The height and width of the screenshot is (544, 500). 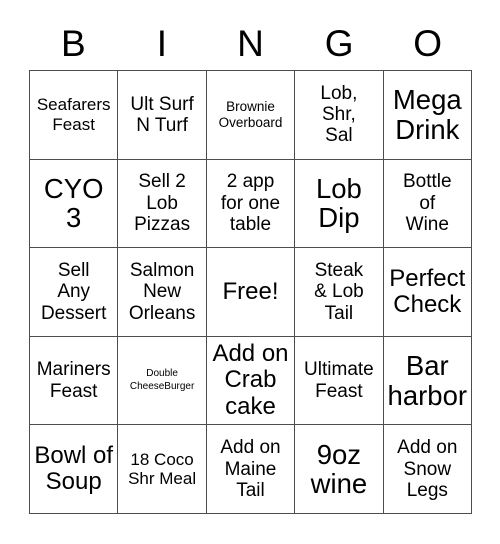 I want to click on bingo-cell-label: Ultimate Feast, so click(x=339, y=380).